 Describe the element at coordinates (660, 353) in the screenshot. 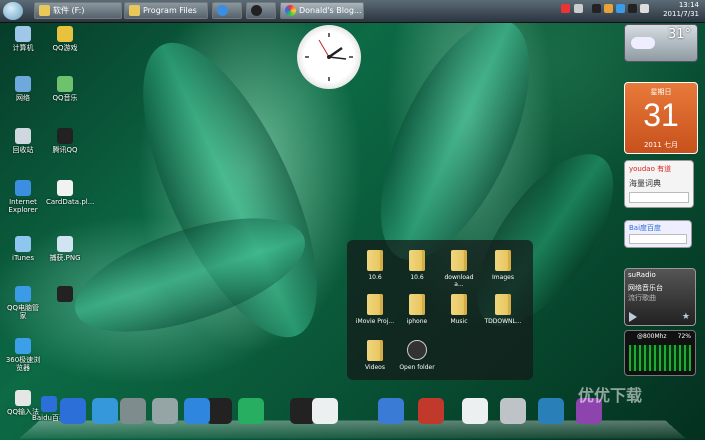

I see `cpu-meter-gadget: @800Mhz 72%` at that location.